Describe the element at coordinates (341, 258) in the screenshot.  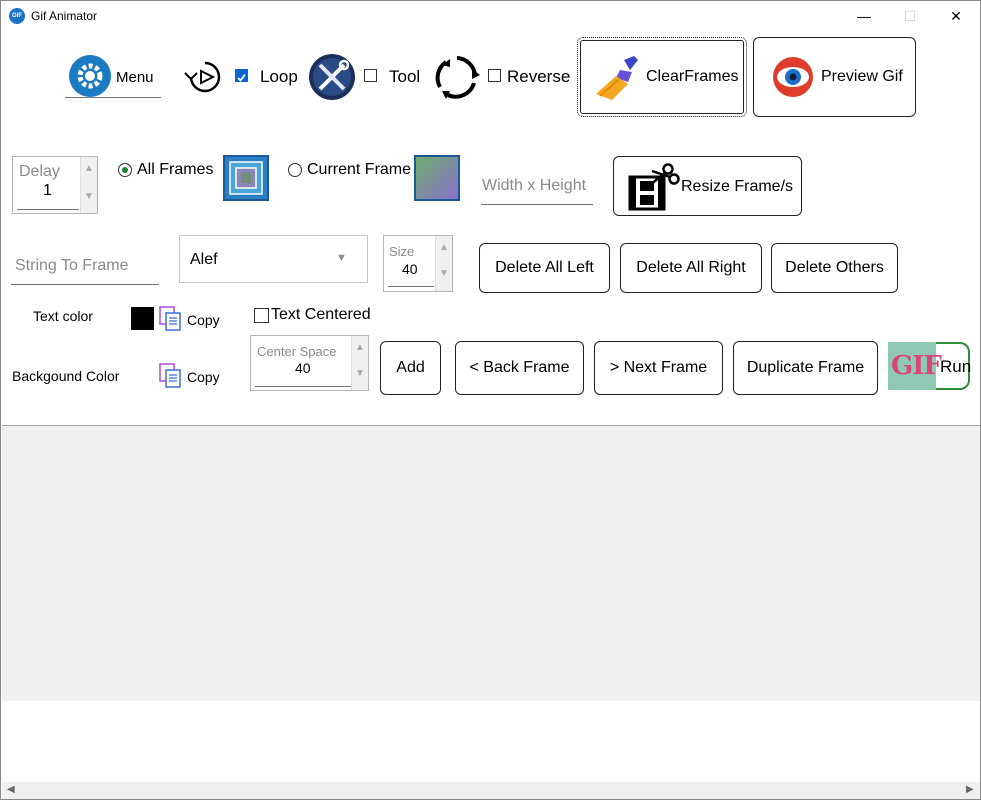
I see `chevron-down-icon: ▼` at that location.